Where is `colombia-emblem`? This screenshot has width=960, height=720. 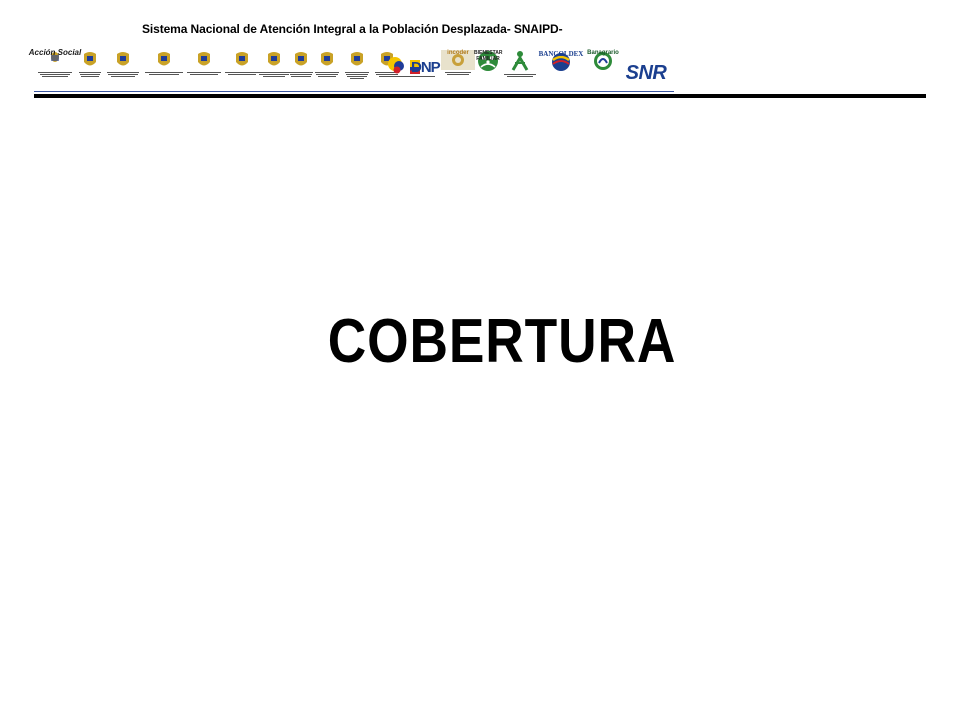
colombia-emblem is located at coordinates (389, 72).